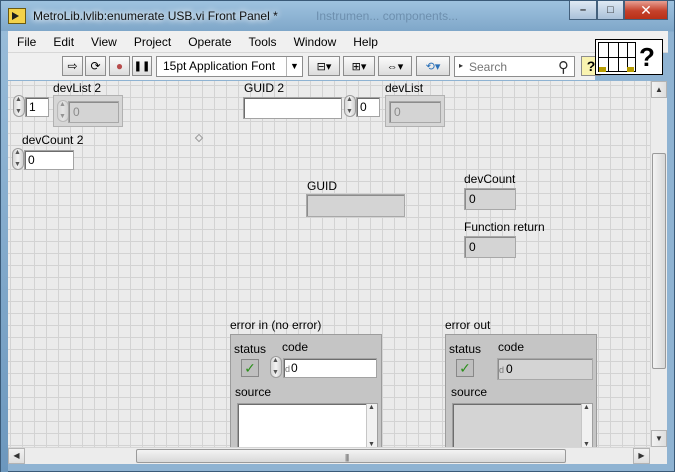  Describe the element at coordinates (253, 392) in the screenshot. I see `error-in-source-label: source` at that location.